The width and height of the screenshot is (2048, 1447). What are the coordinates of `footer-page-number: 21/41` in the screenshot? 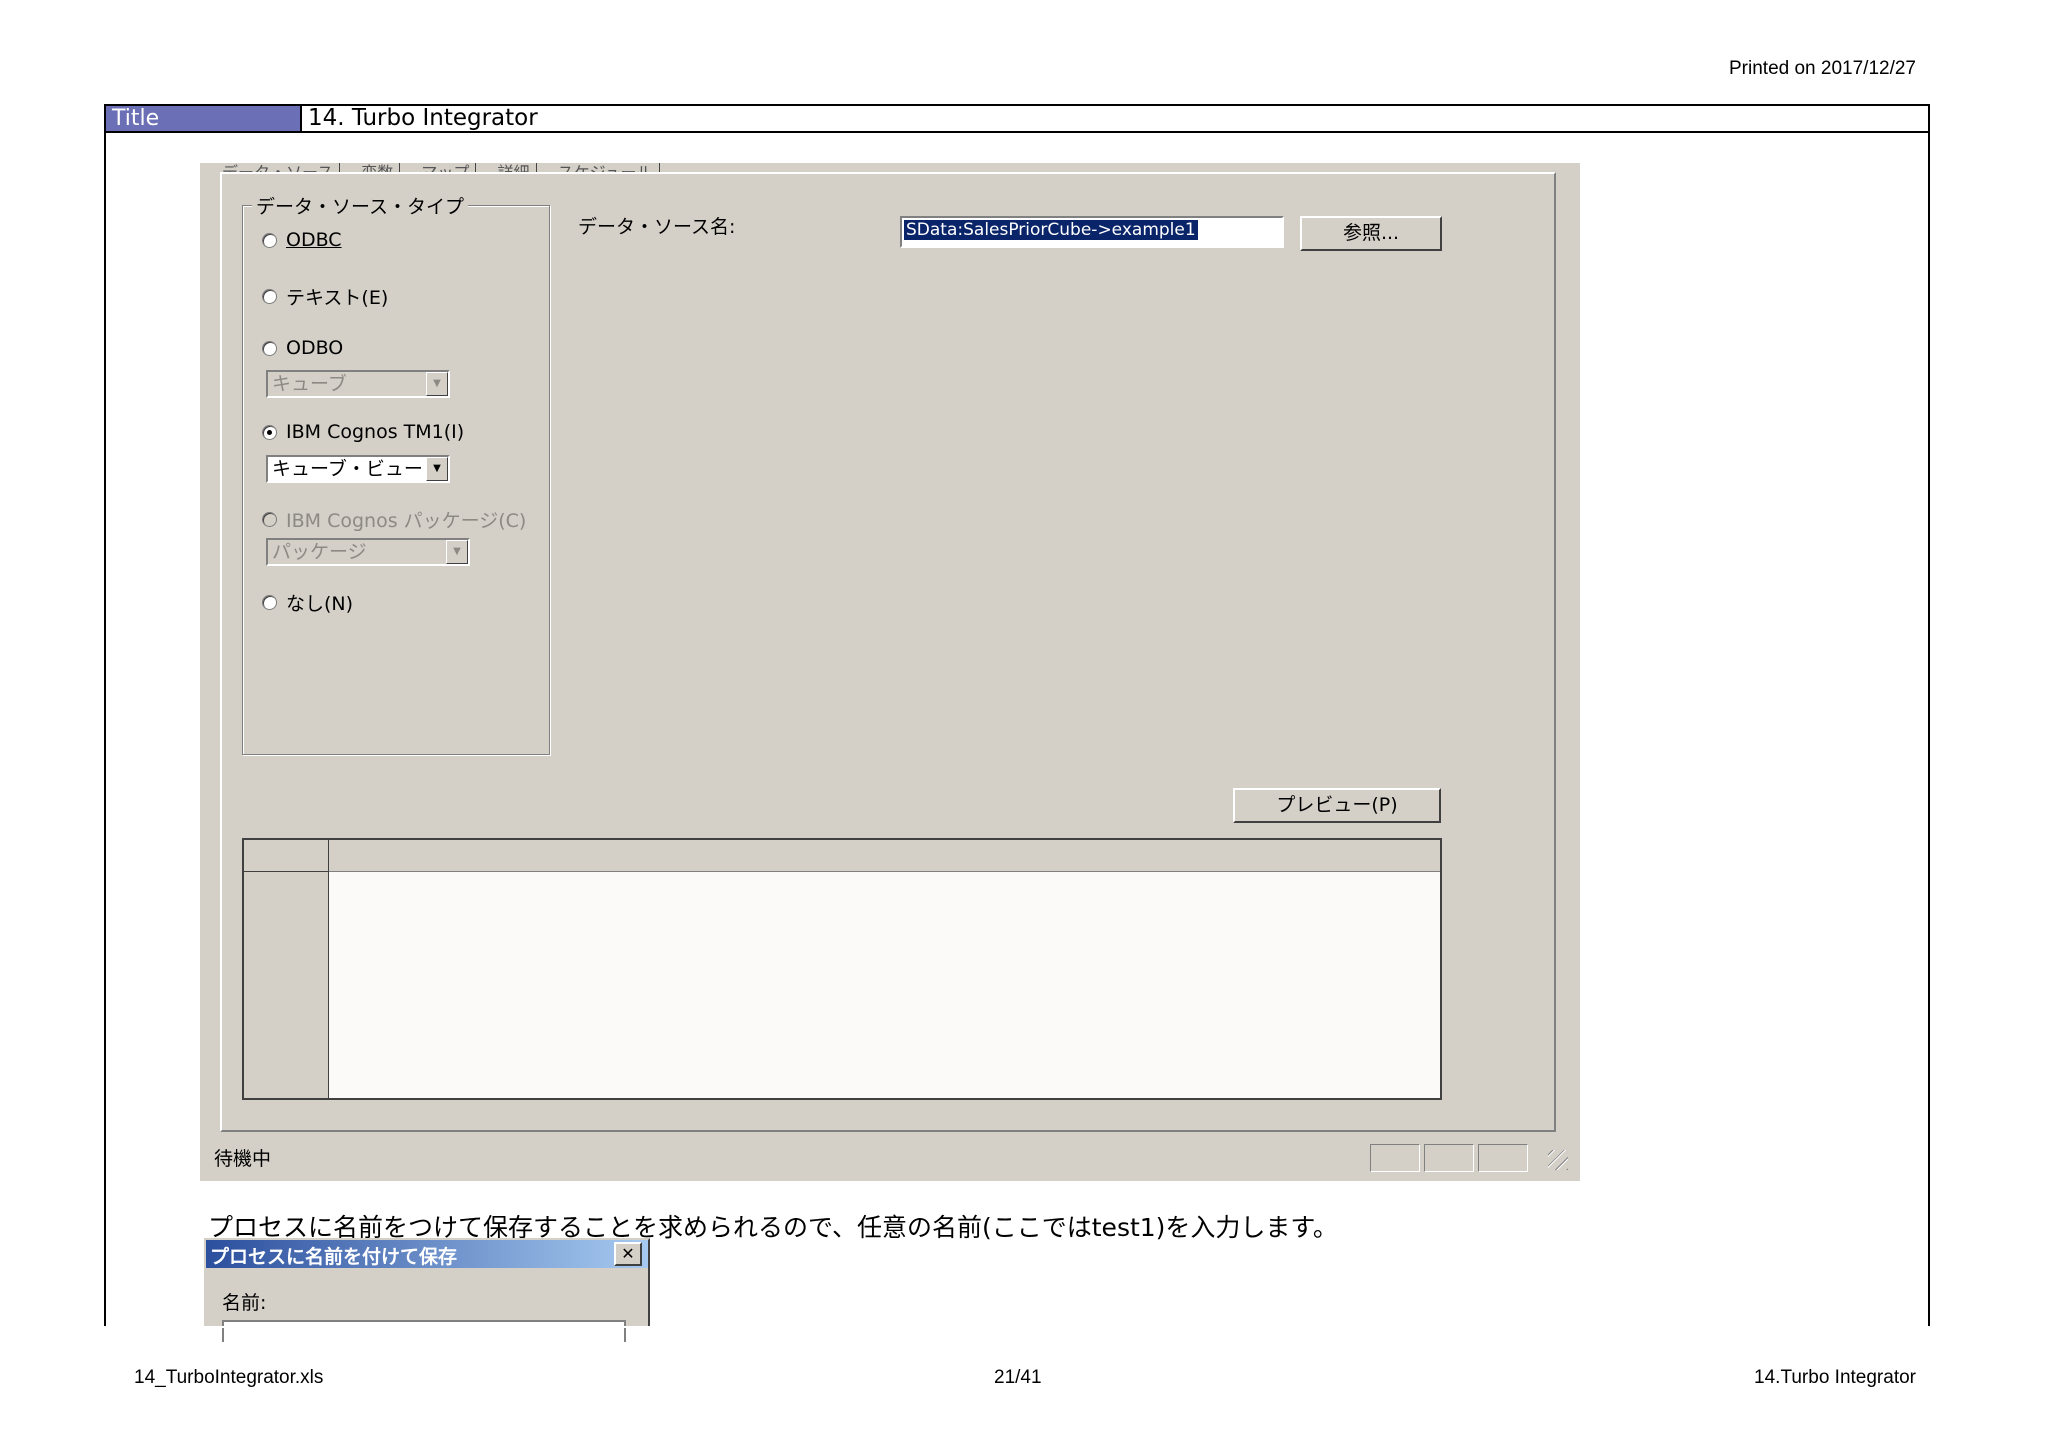 It's located at (1018, 1377).